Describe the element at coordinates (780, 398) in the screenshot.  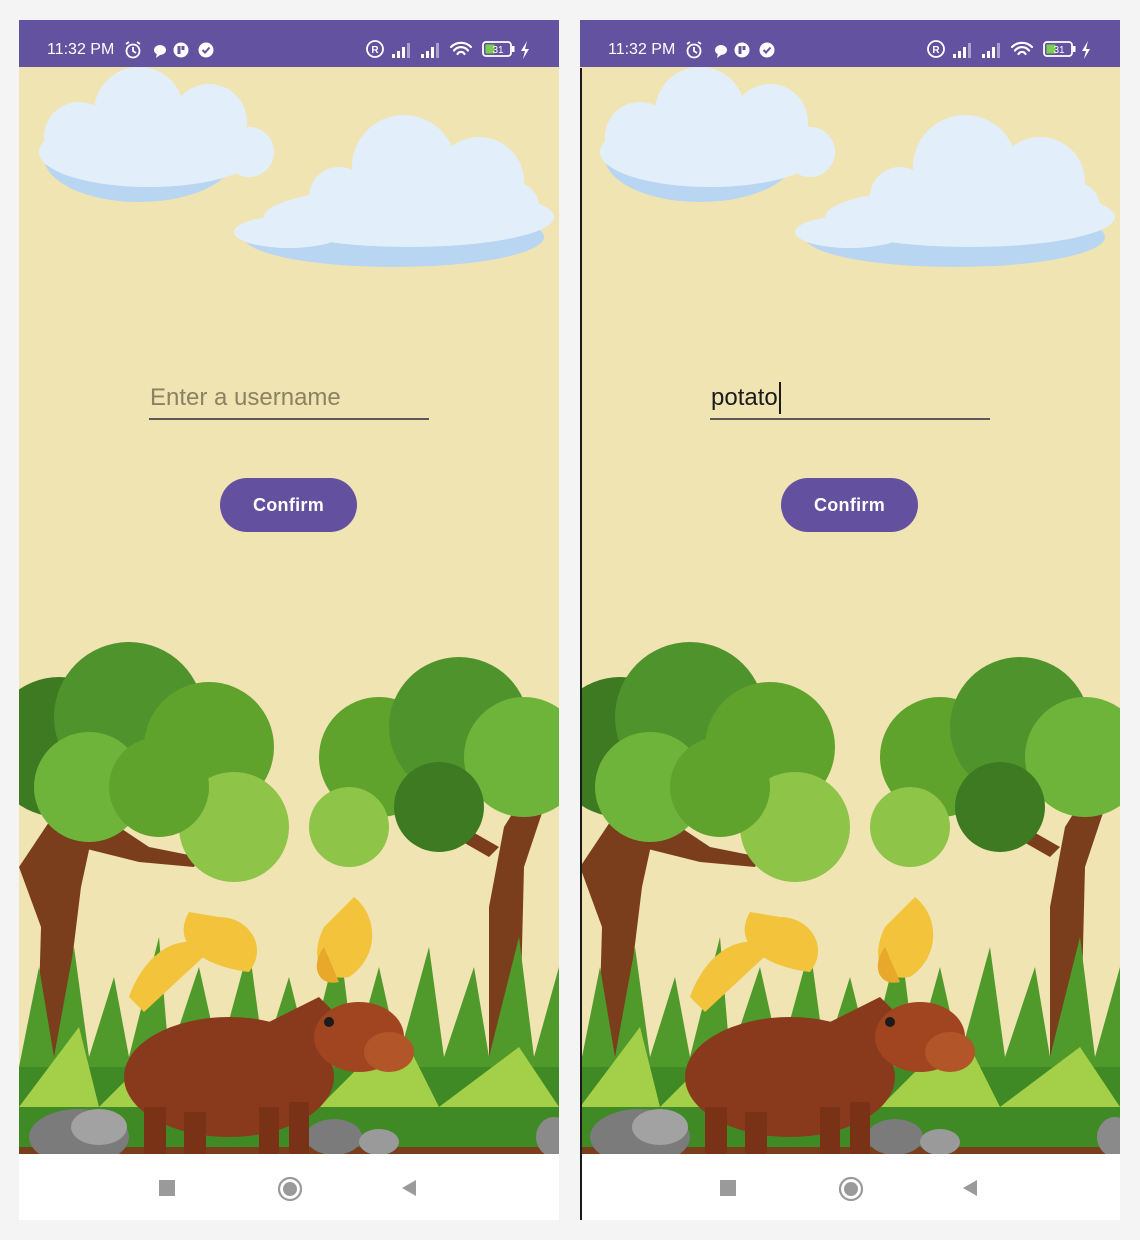
I see `text-cursor` at that location.